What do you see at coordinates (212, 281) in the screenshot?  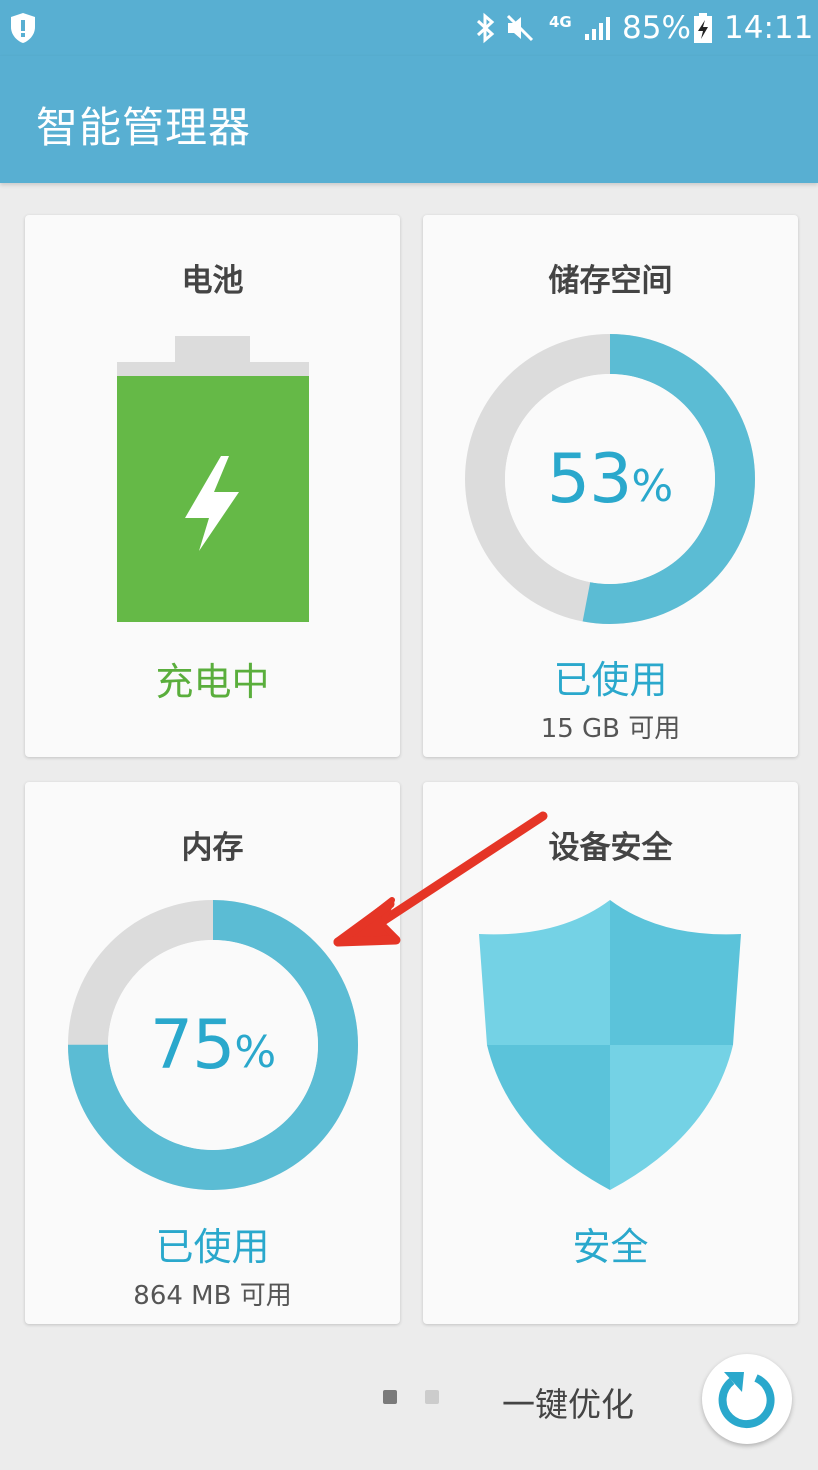 I see `battery-card-title: 电池` at bounding box center [212, 281].